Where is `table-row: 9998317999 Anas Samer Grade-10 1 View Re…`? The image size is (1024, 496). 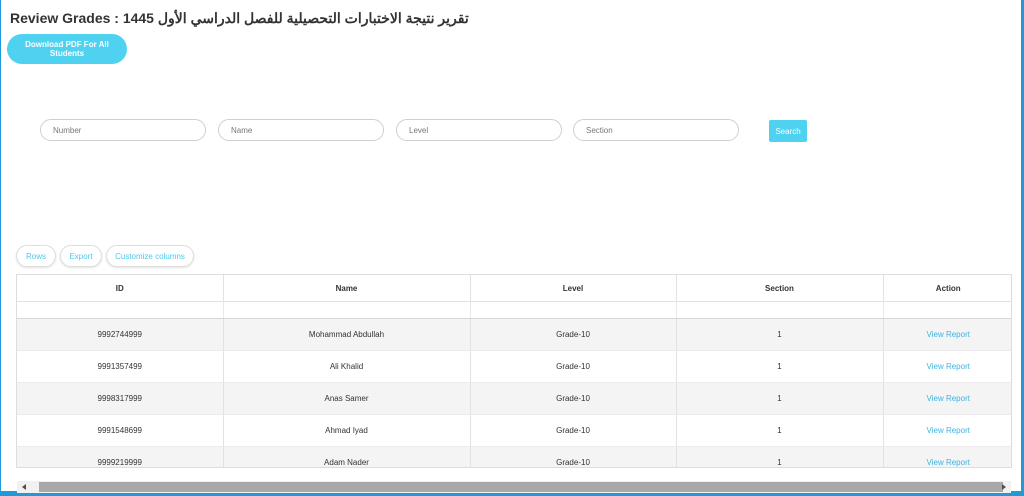
table-row: 9998317999 Anas Samer Grade-10 1 View Re… is located at coordinates (514, 398).